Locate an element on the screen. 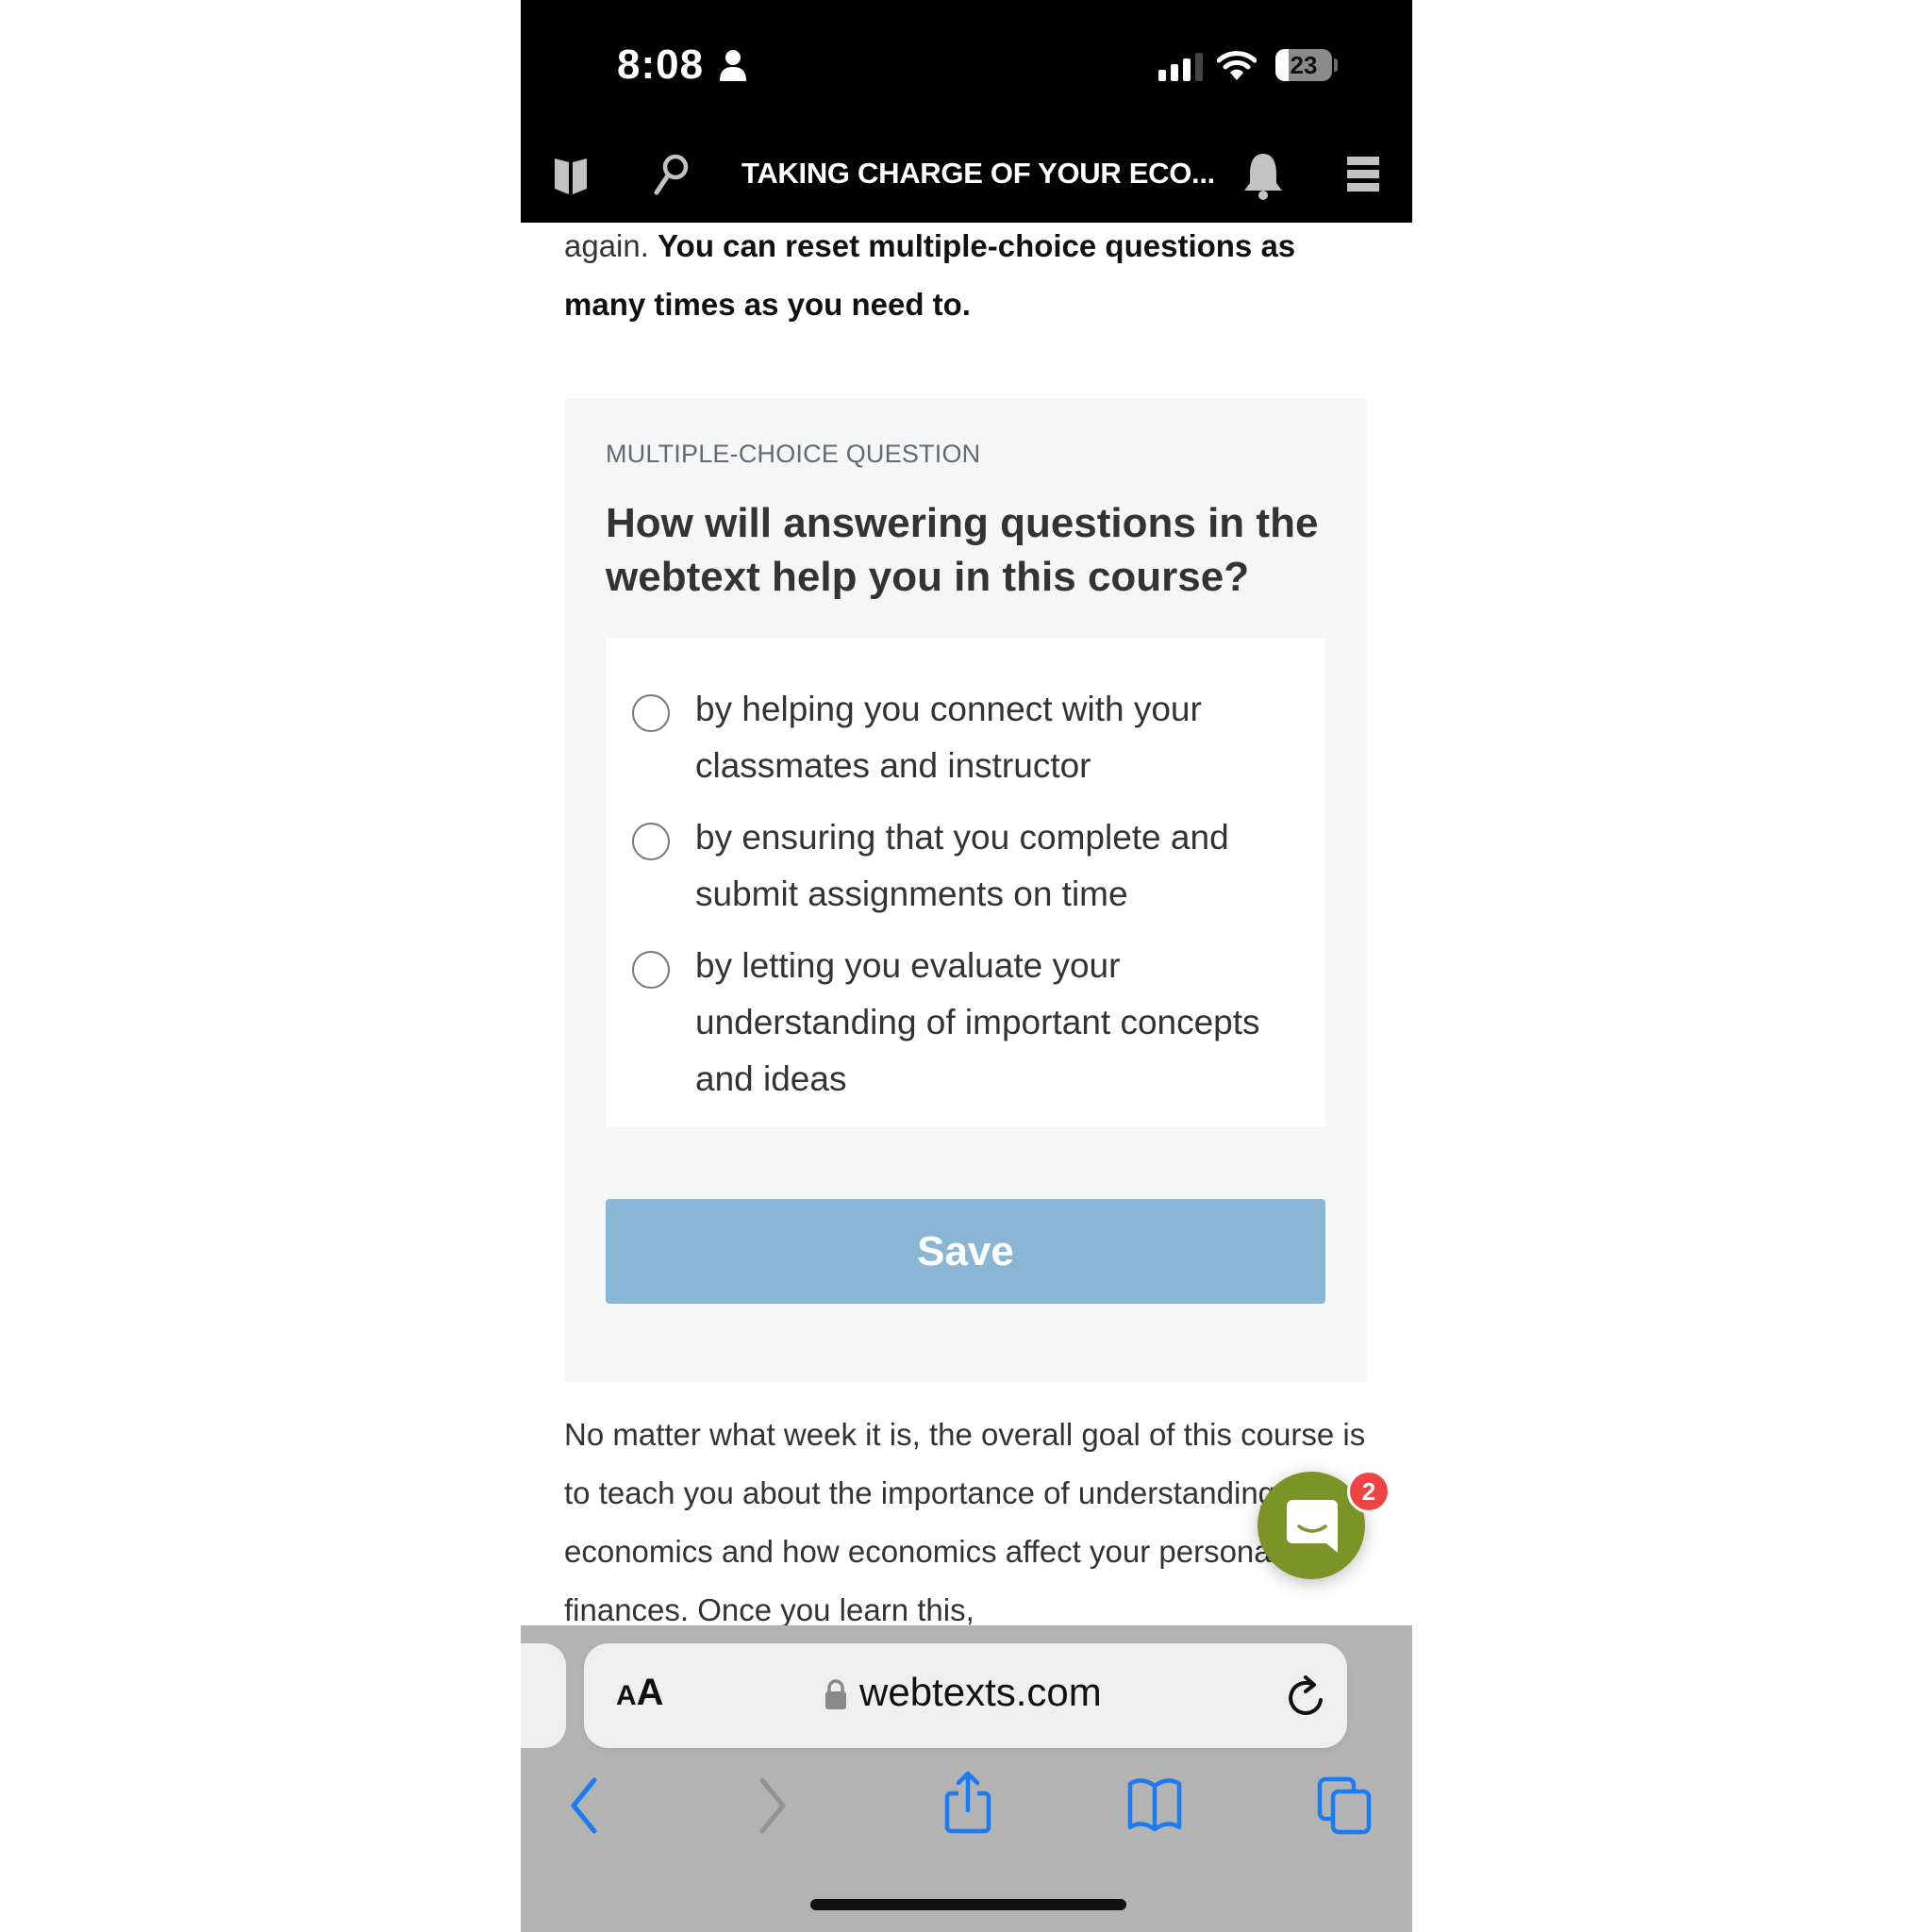 The height and width of the screenshot is (1932, 1932). url-text: webtexts.com is located at coordinates (981, 1692).